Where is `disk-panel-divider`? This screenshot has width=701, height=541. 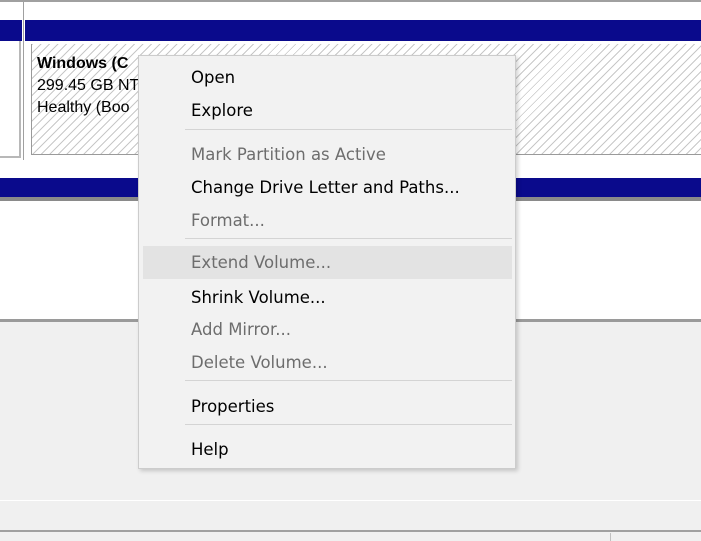
disk-panel-divider is located at coordinates (23, 81).